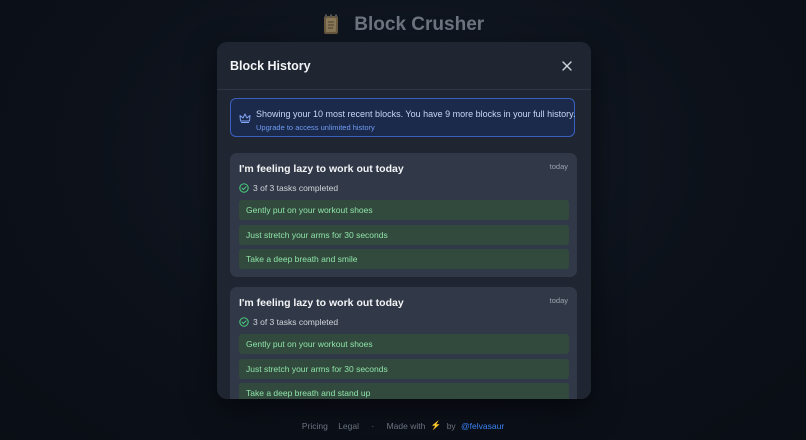 The width and height of the screenshot is (806, 440). I want to click on task-item: Take a deep breath and smile, so click(404, 259).